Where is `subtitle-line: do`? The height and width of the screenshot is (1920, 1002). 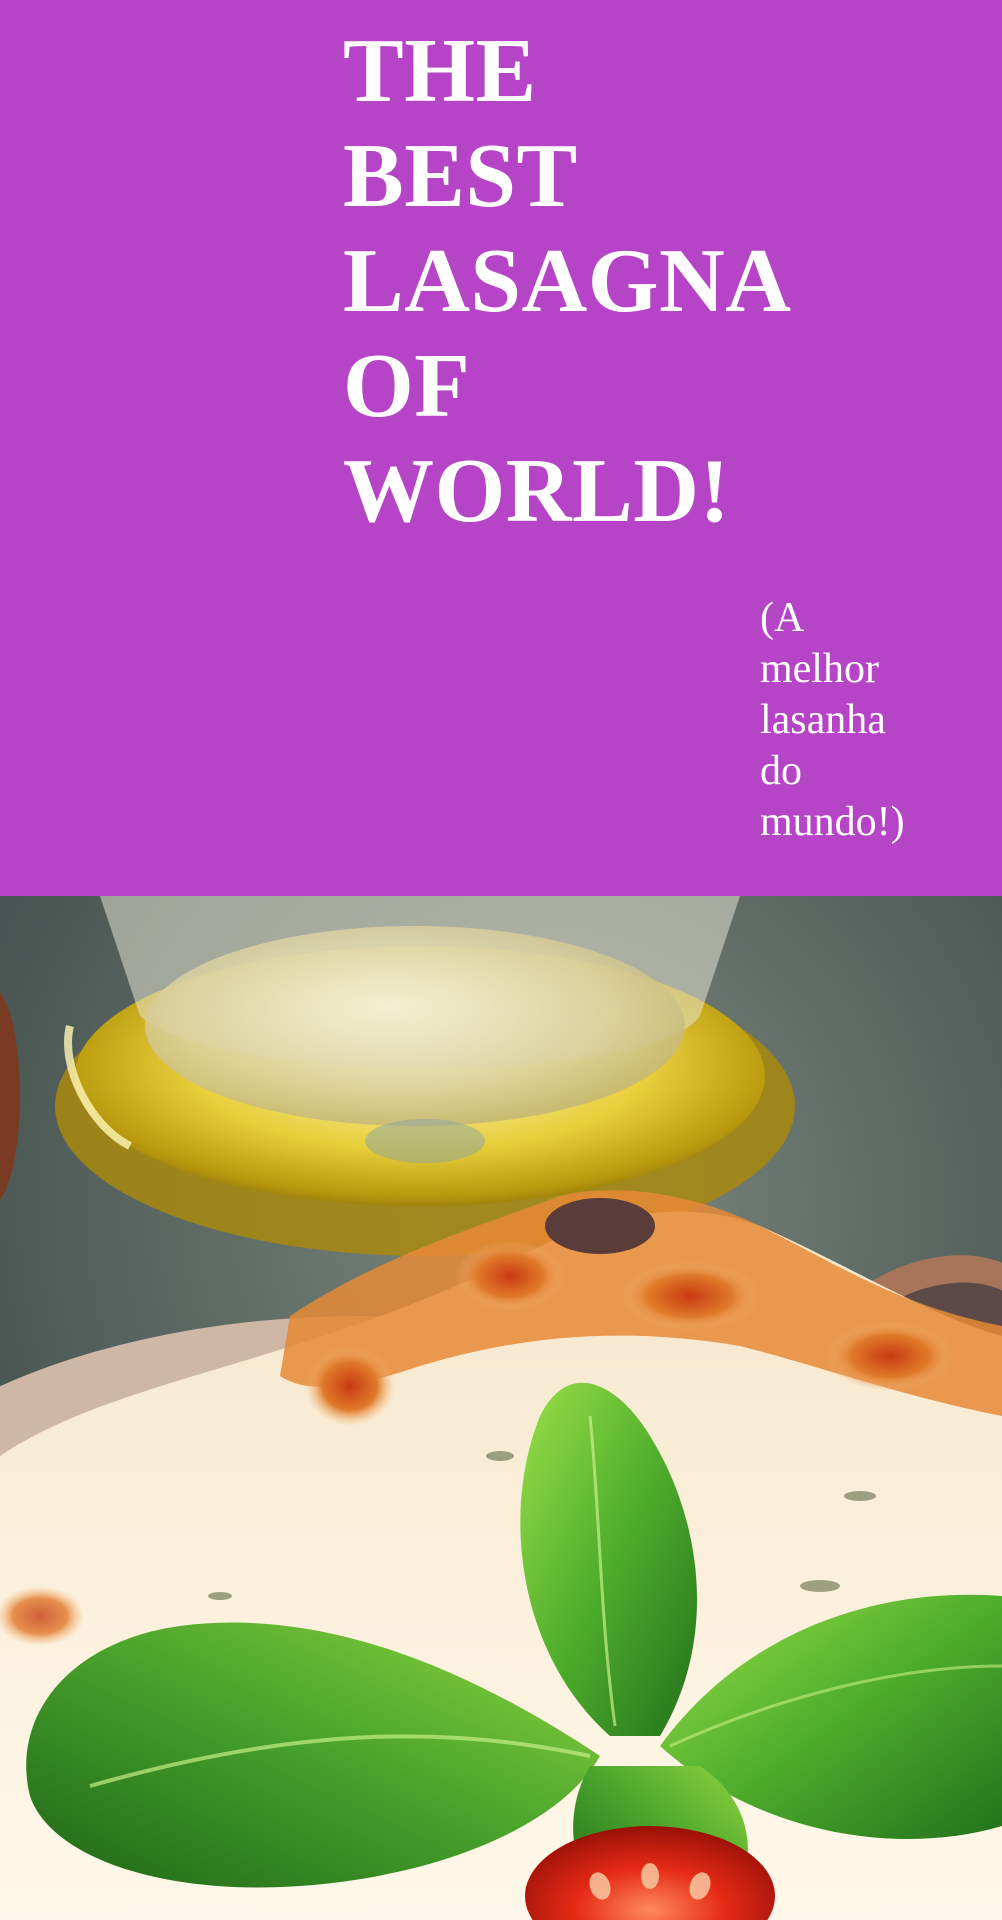 subtitle-line: do is located at coordinates (781, 771).